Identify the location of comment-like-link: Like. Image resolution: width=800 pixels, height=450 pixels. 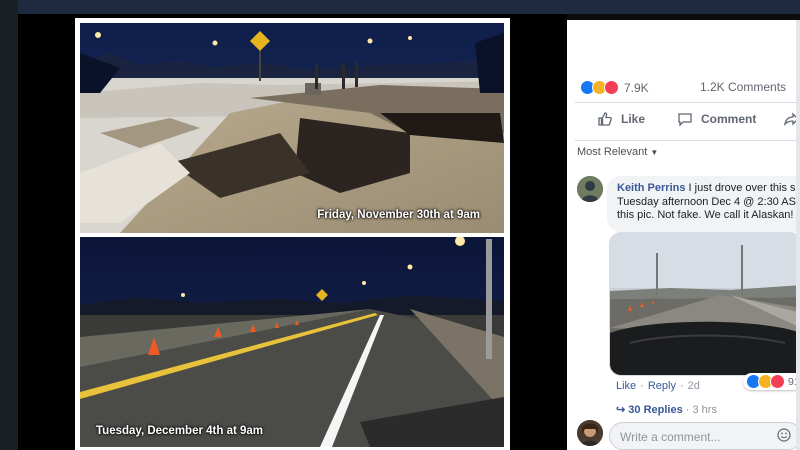
(626, 386).